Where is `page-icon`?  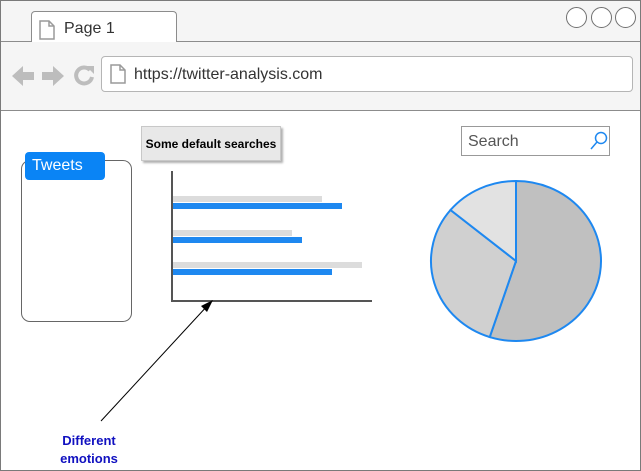 page-icon is located at coordinates (118, 76).